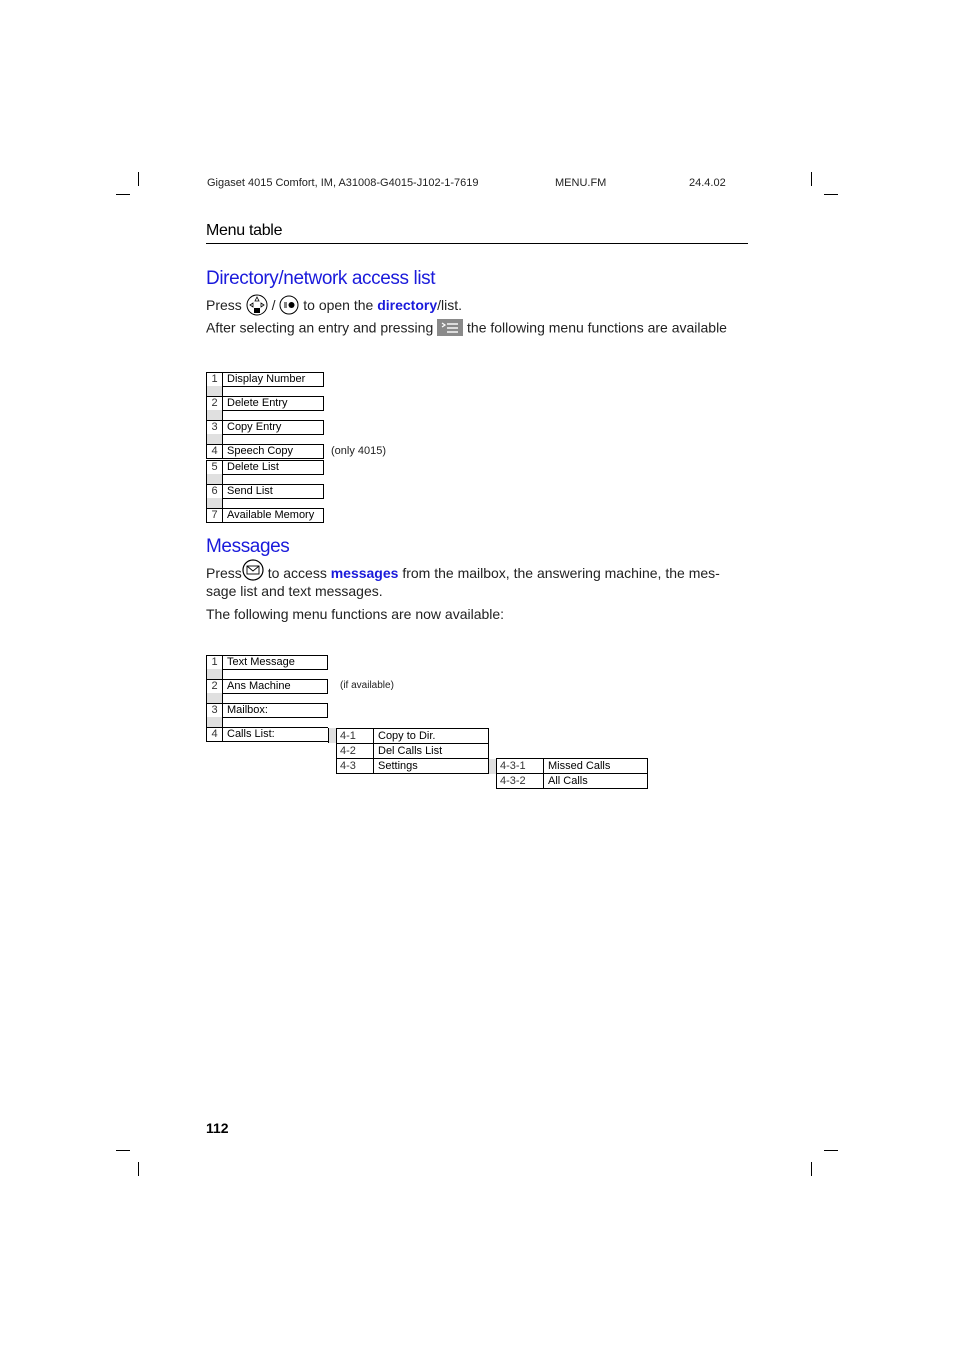 The height and width of the screenshot is (1351, 954). I want to click on submenu-code: 4-3-1, so click(520, 766).